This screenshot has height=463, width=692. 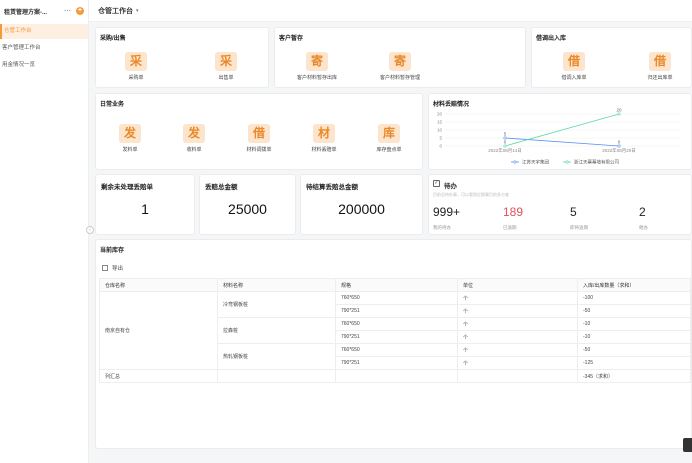 What do you see at coordinates (611, 57) in the screenshot?
I see `borrow-card: 借调出入库 借 借调入库单 借 归还出库单` at bounding box center [611, 57].